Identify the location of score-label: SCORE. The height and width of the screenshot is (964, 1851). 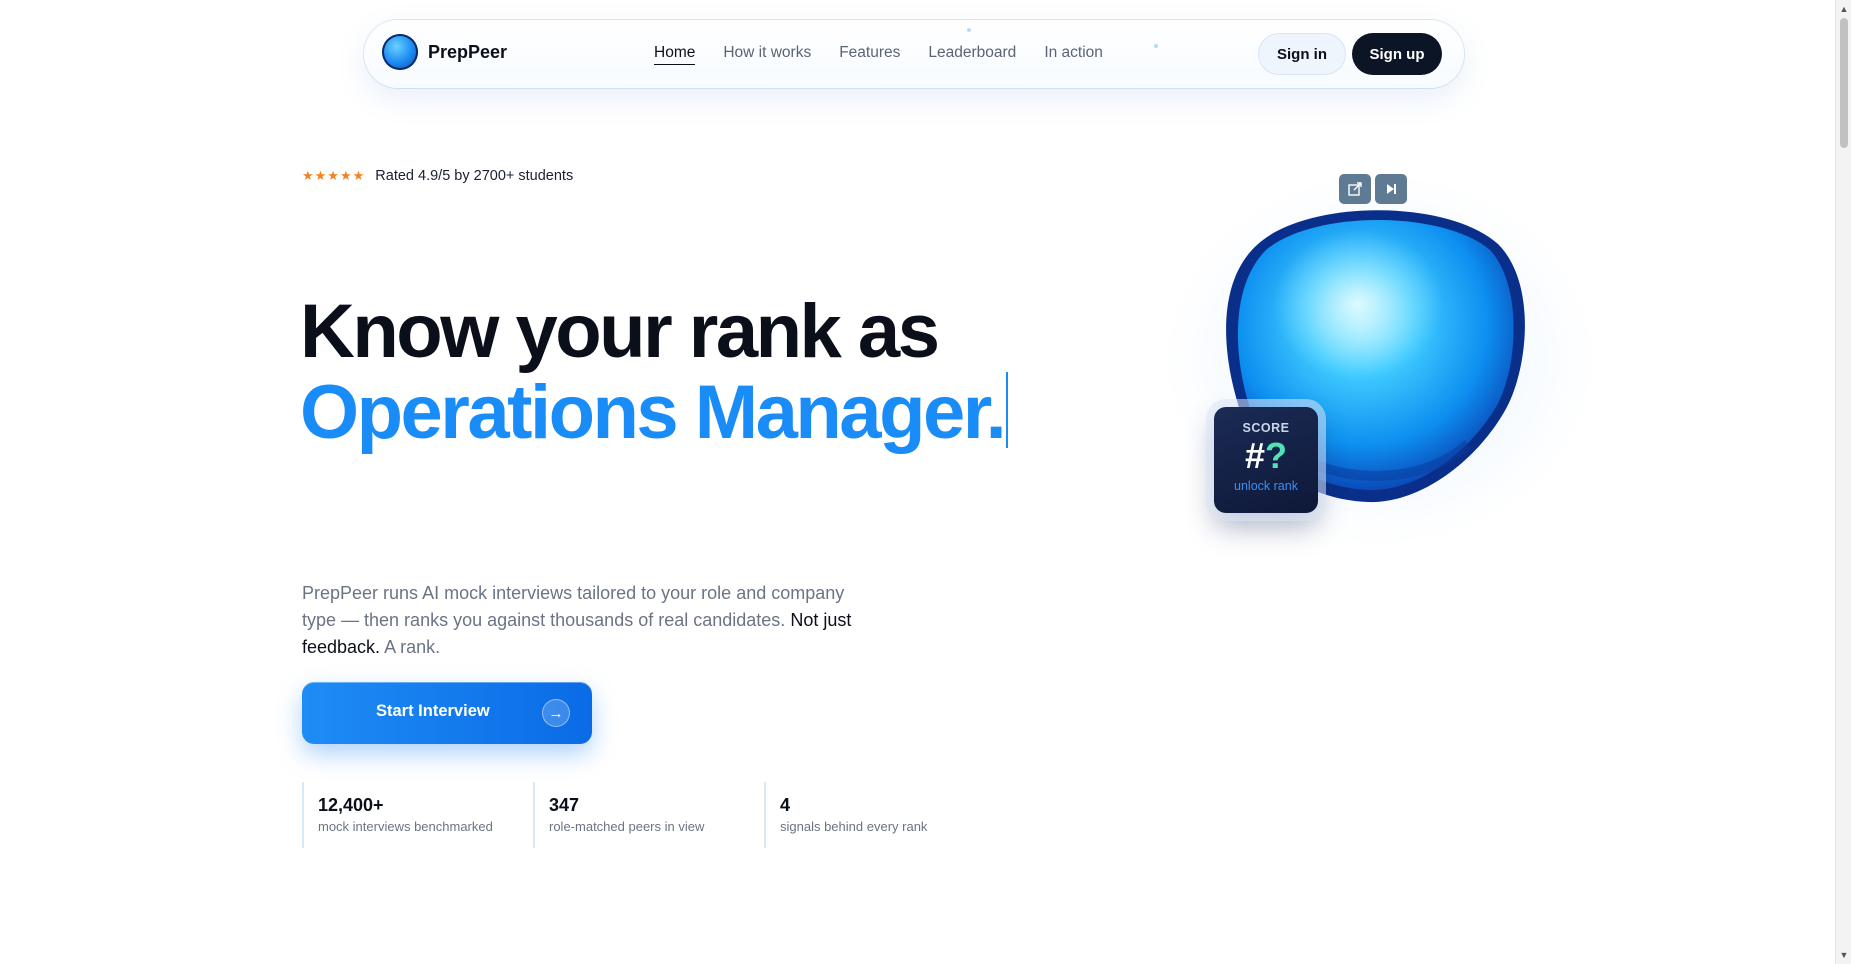
(1266, 428).